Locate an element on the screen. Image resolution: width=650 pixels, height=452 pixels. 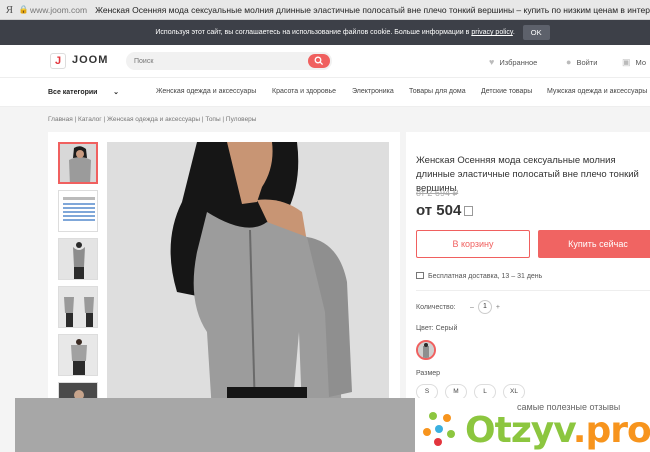
address-url: www.joom.com is located at coordinates (58, 10).